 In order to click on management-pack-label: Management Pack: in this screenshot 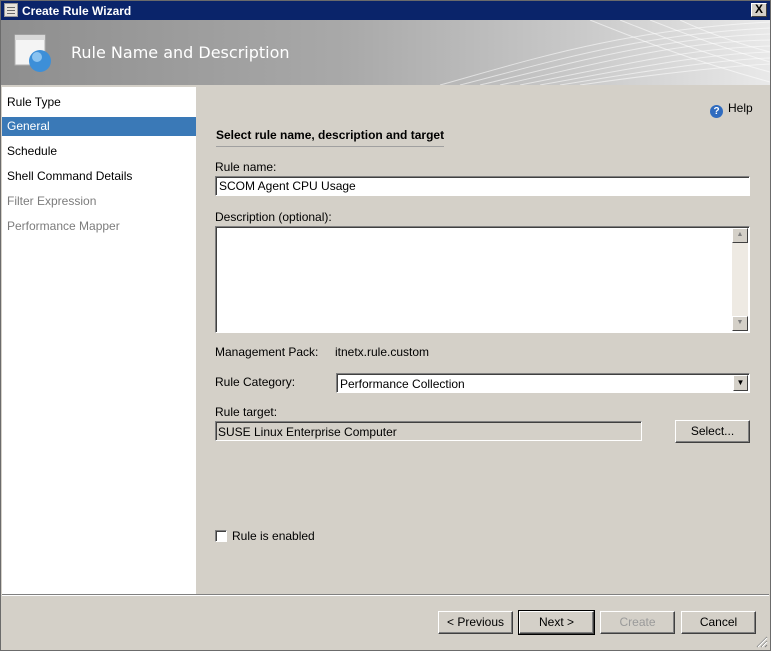, I will do `click(267, 352)`.